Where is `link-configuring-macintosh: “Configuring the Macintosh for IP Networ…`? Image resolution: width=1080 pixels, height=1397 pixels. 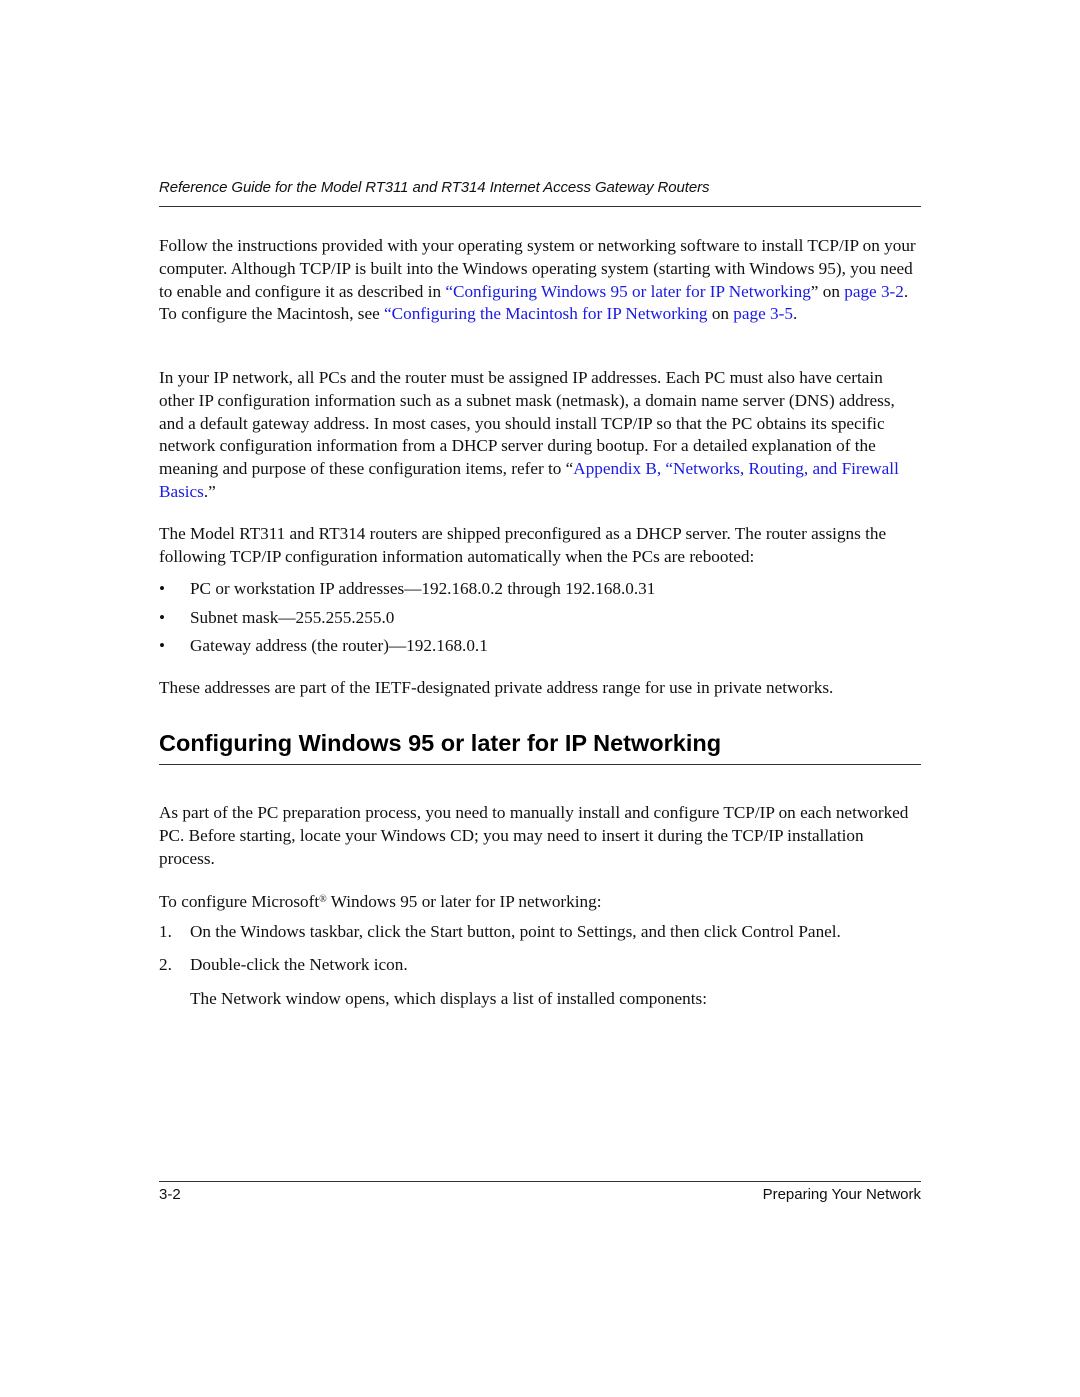
link-configuring-macintosh: “Configuring the Macintosh for IP Networ… is located at coordinates (545, 313).